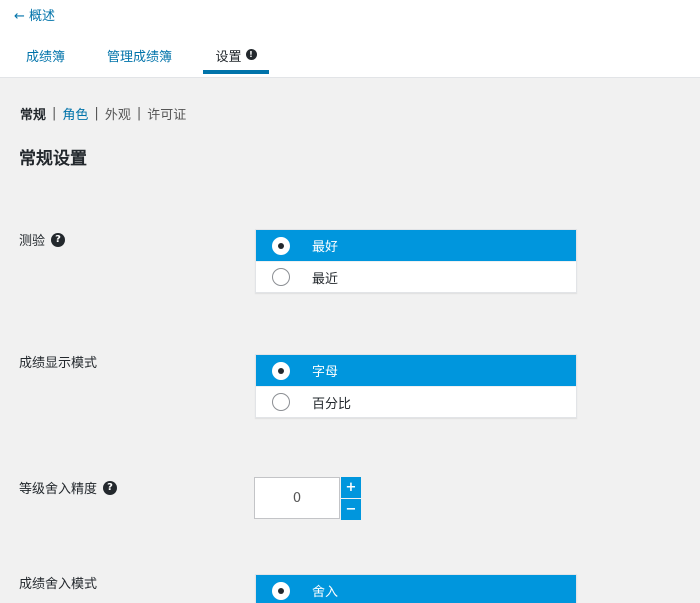 The height and width of the screenshot is (603, 700). I want to click on field-label-test: 测验 ?, so click(42, 239).